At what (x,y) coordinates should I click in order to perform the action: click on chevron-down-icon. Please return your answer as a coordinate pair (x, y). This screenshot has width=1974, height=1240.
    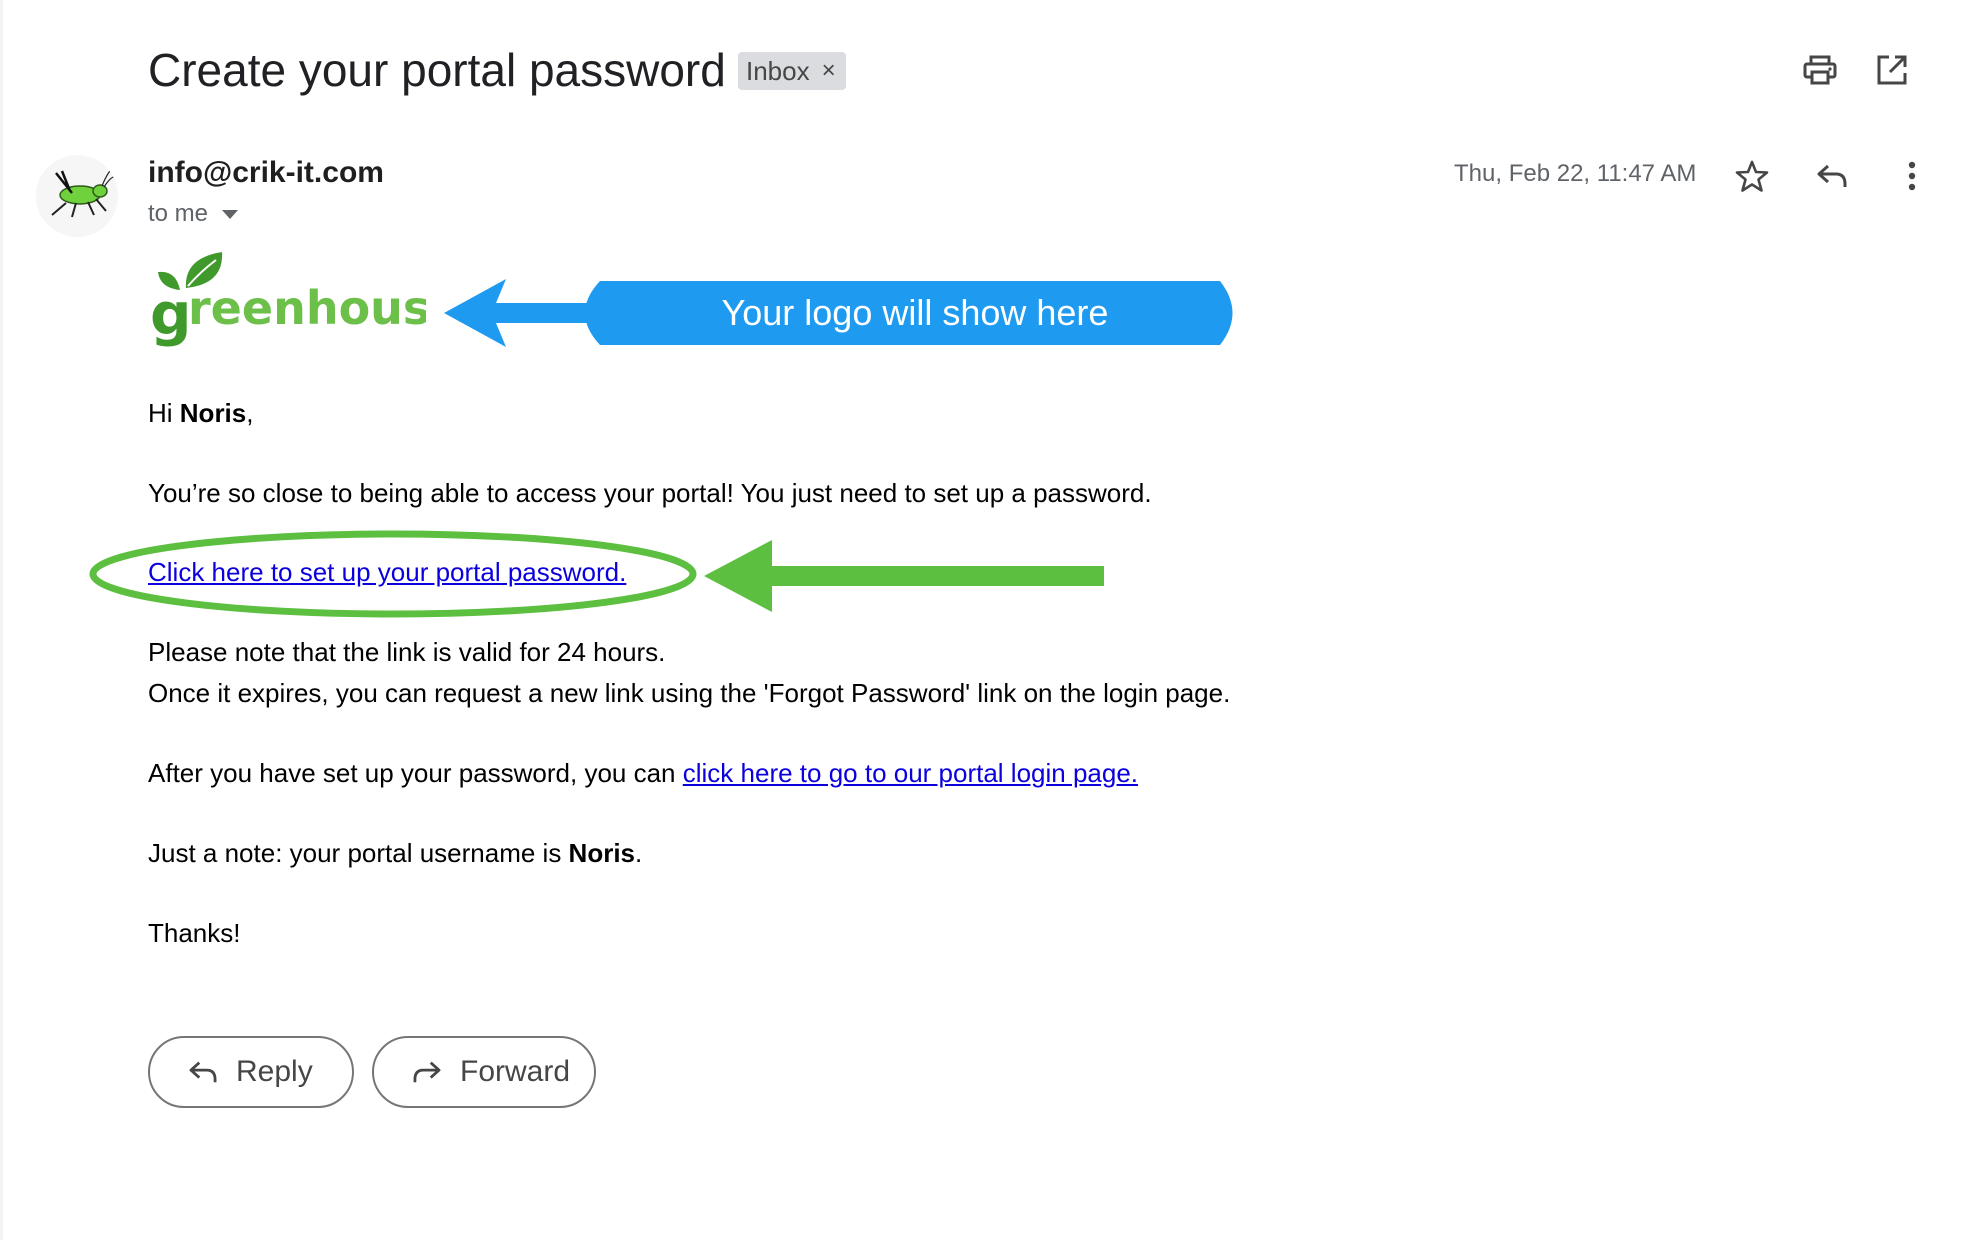
    Looking at the image, I should click on (230, 214).